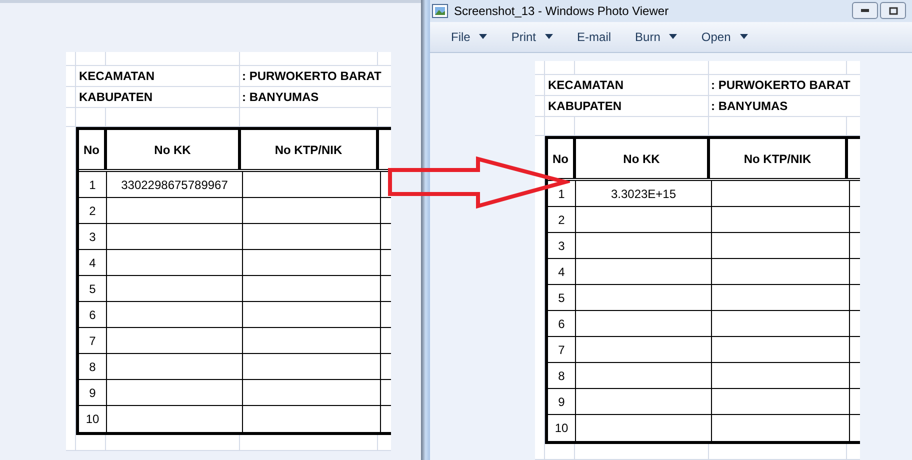 The image size is (912, 460). What do you see at coordinates (561, 11) in the screenshot?
I see `window-title: Screenshot_13 - Windows Photo Viewer` at bounding box center [561, 11].